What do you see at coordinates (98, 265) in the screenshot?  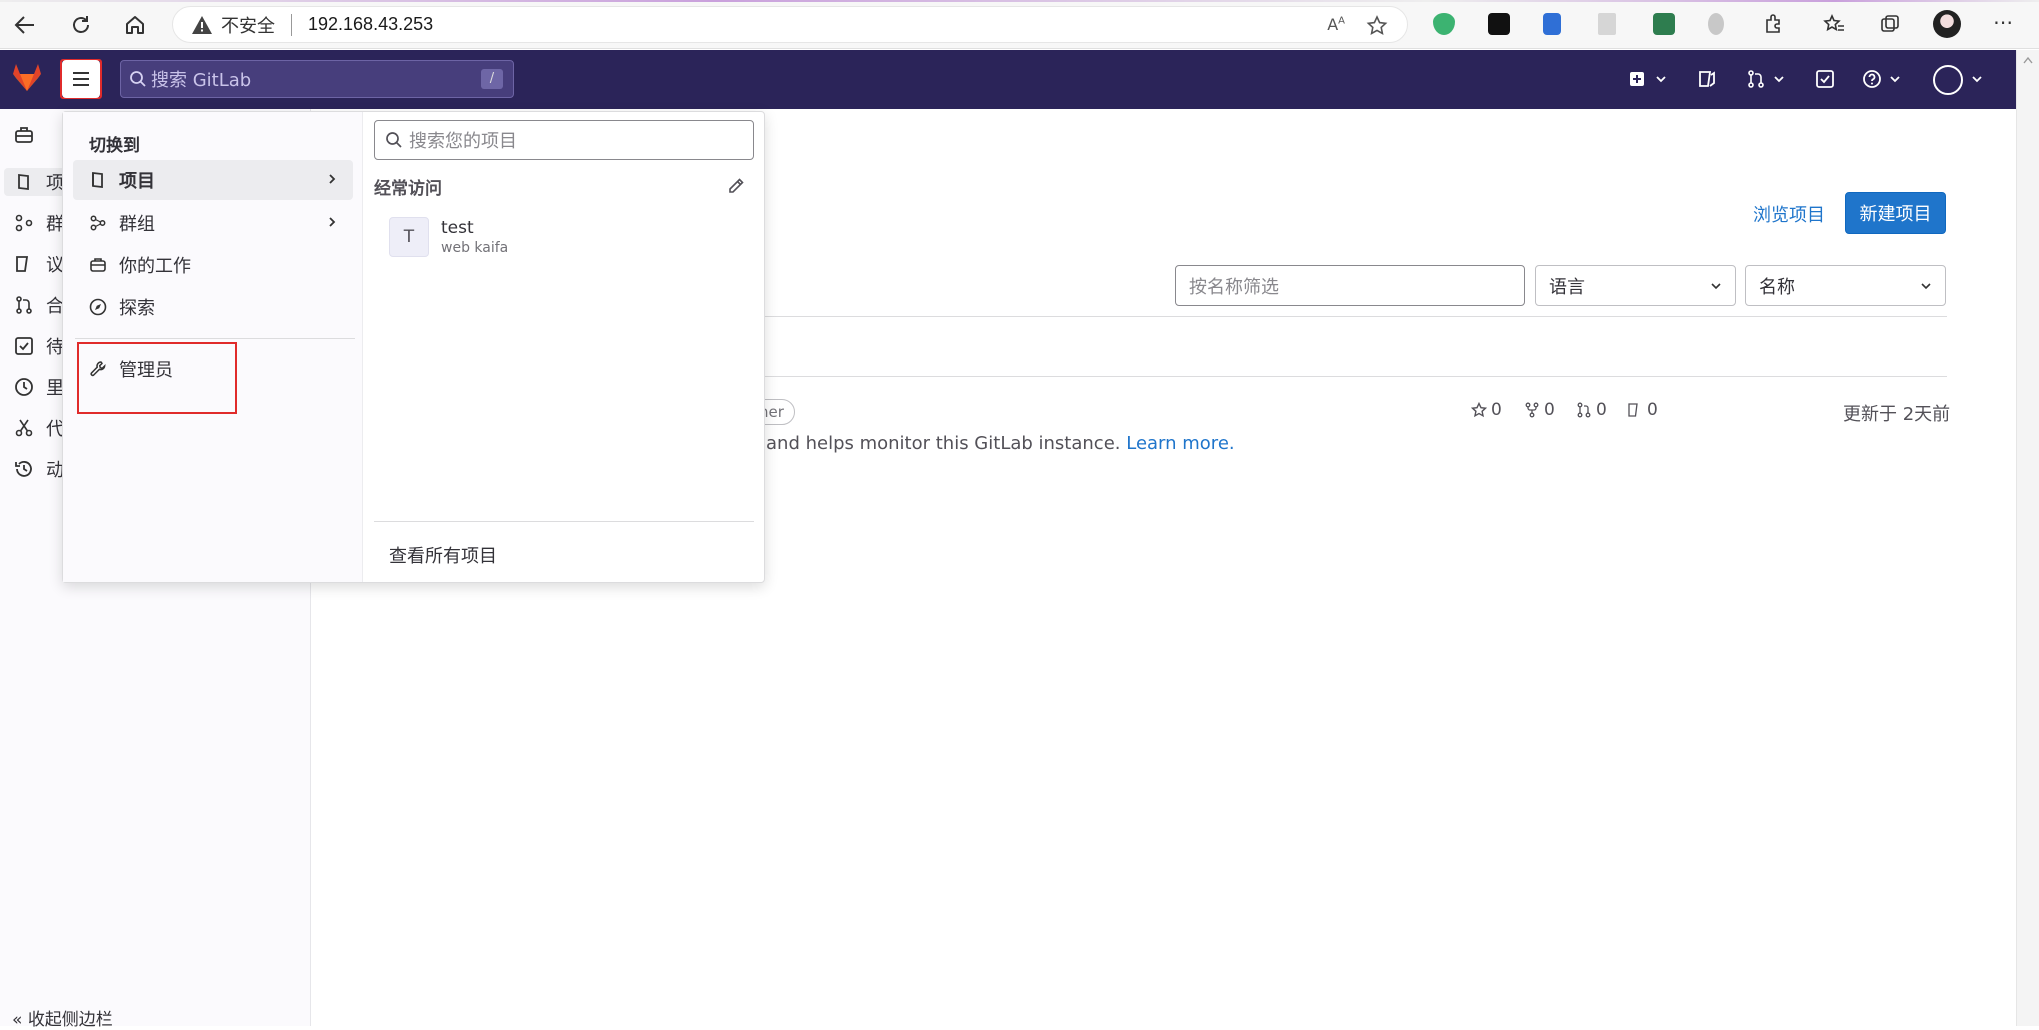 I see `briefcase-icon` at bounding box center [98, 265].